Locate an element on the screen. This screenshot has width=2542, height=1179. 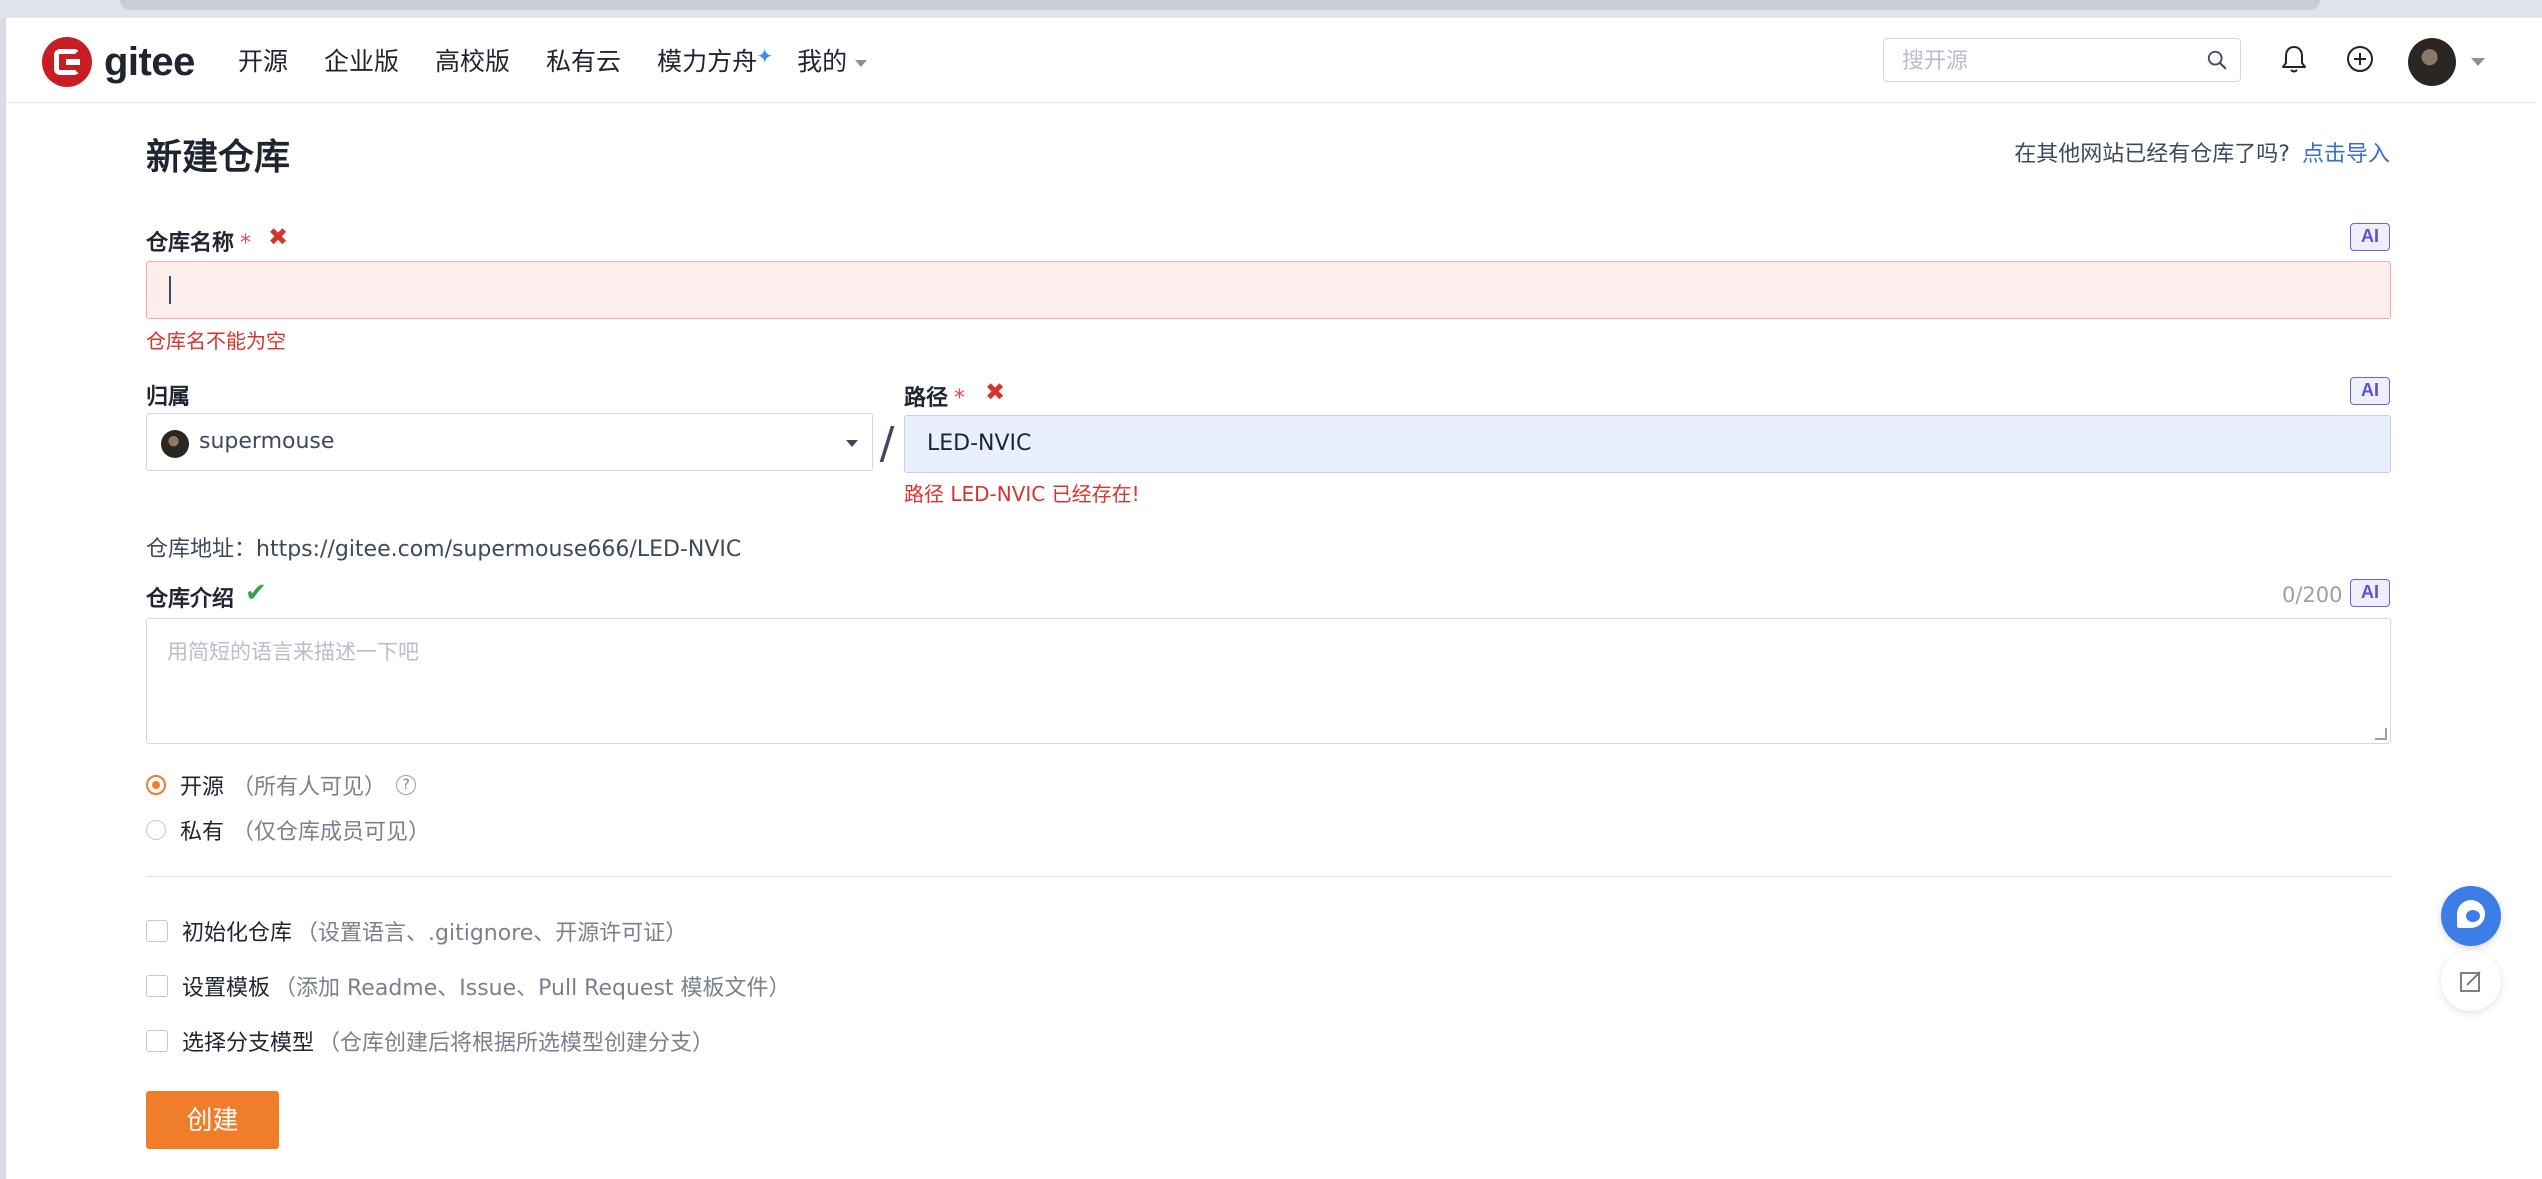
resize-handle-icon is located at coordinates (2381, 734).